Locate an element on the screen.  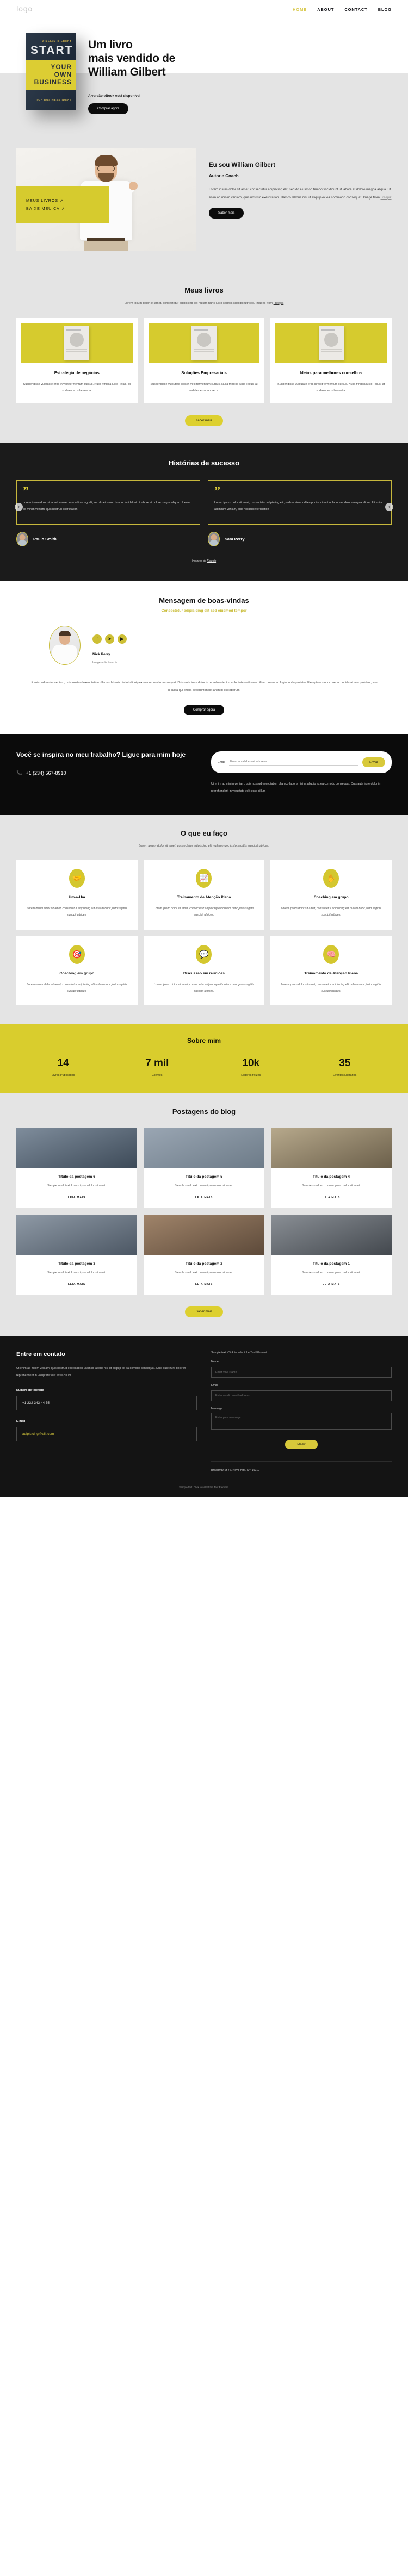
blog-more-button: Saber mais is located at coordinates (204, 1312).